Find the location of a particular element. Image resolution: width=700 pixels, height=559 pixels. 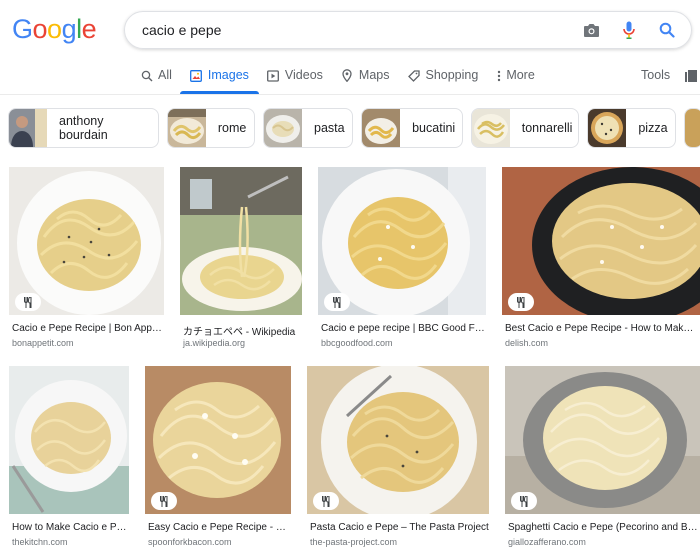

tab-all: All is located at coordinates (156, 77).